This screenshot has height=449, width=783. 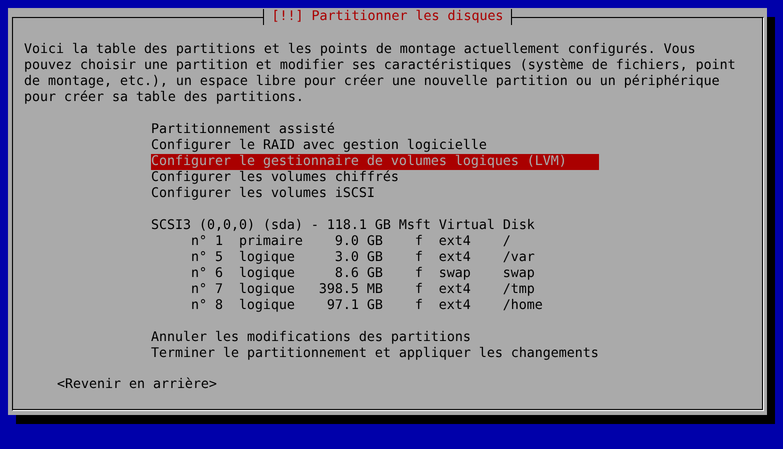 What do you see at coordinates (507, 242) in the screenshot?
I see `mount-point: /` at bounding box center [507, 242].